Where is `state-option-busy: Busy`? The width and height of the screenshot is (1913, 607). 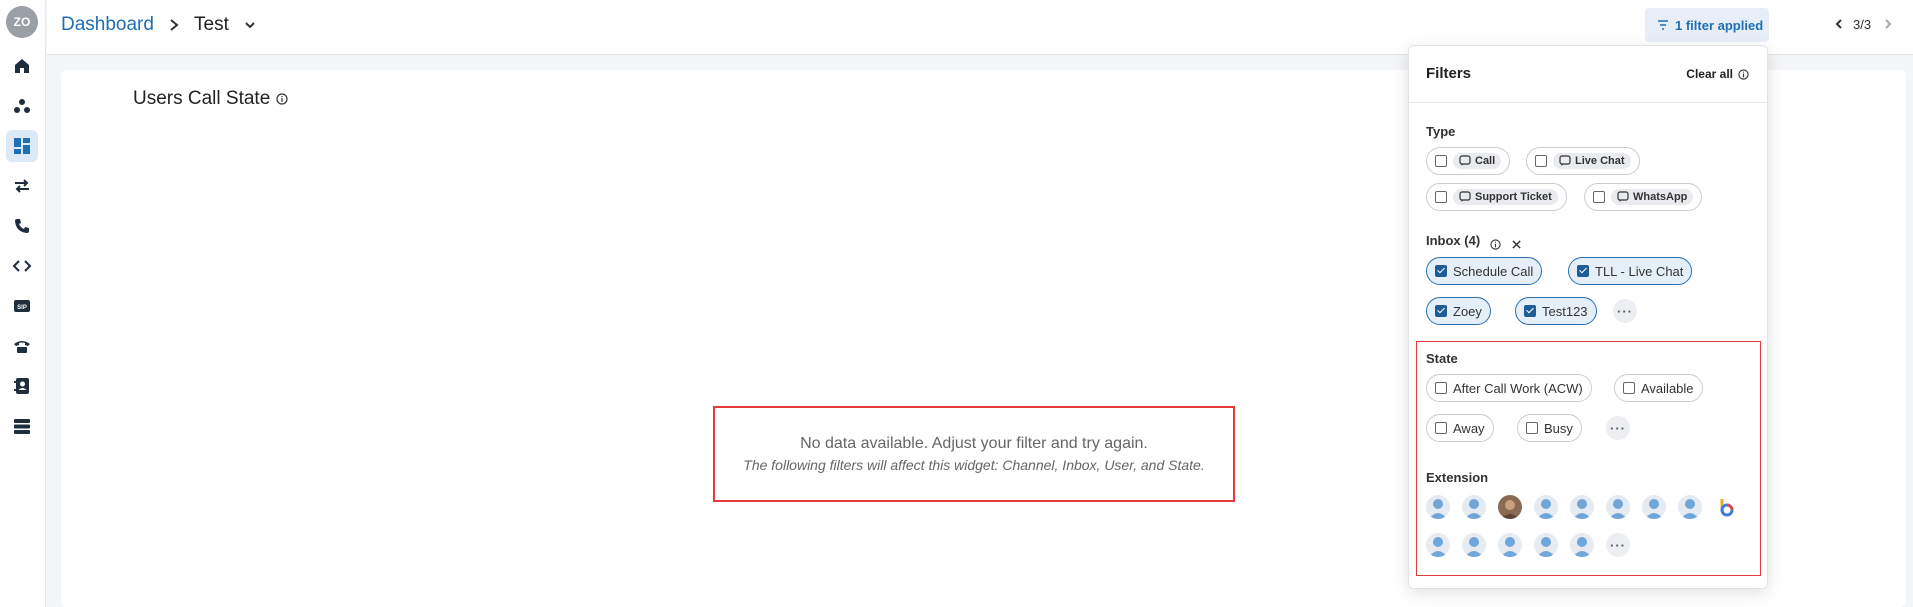 state-option-busy: Busy is located at coordinates (1549, 428).